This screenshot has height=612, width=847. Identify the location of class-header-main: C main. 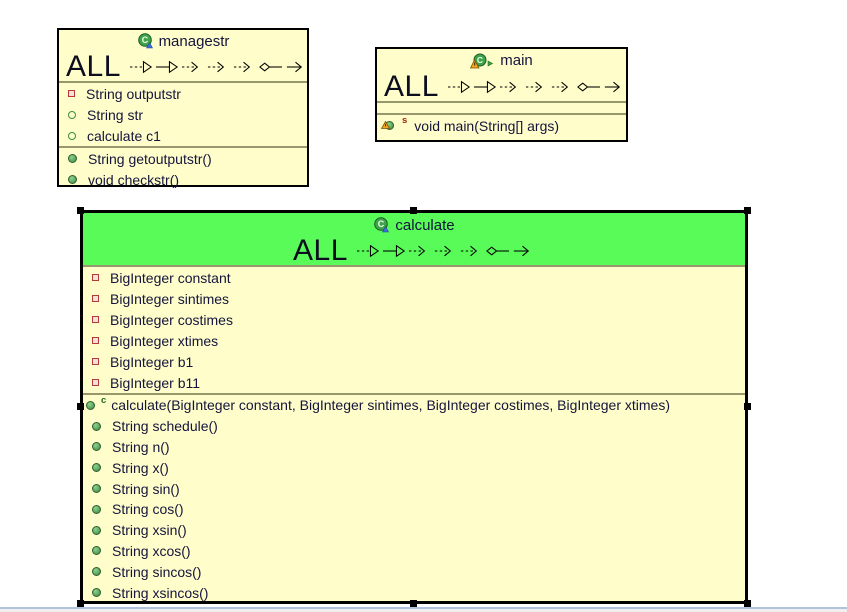
(501, 60).